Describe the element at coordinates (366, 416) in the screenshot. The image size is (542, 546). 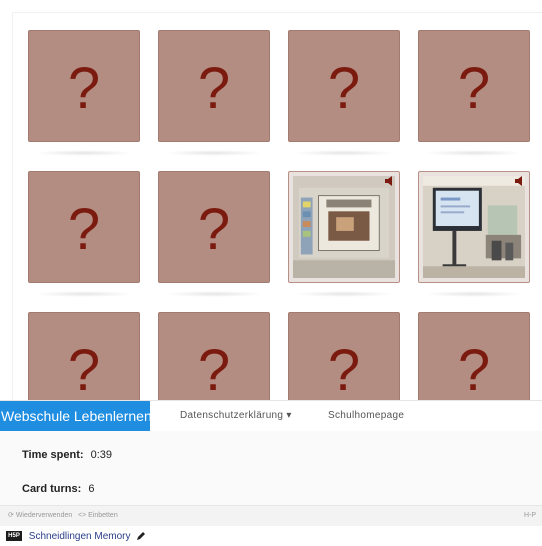
I see `nav-item-schulhomepage: Schulhomepage` at that location.